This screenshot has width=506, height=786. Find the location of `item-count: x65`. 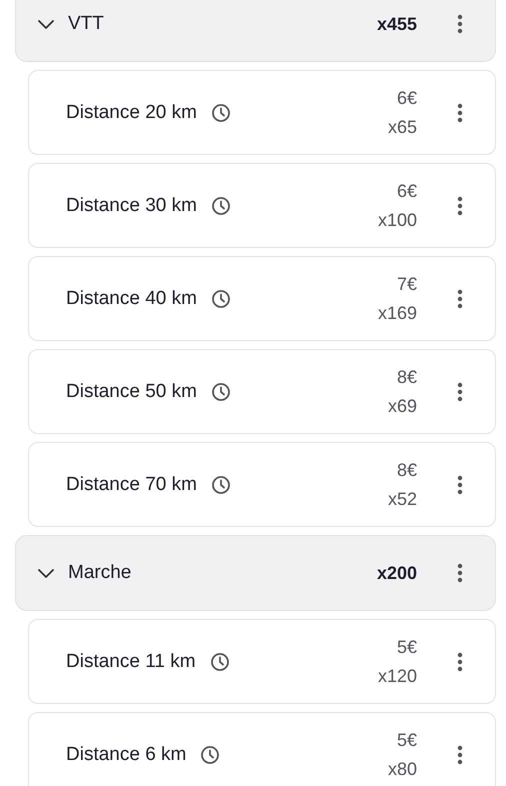

item-count: x65 is located at coordinates (402, 127).